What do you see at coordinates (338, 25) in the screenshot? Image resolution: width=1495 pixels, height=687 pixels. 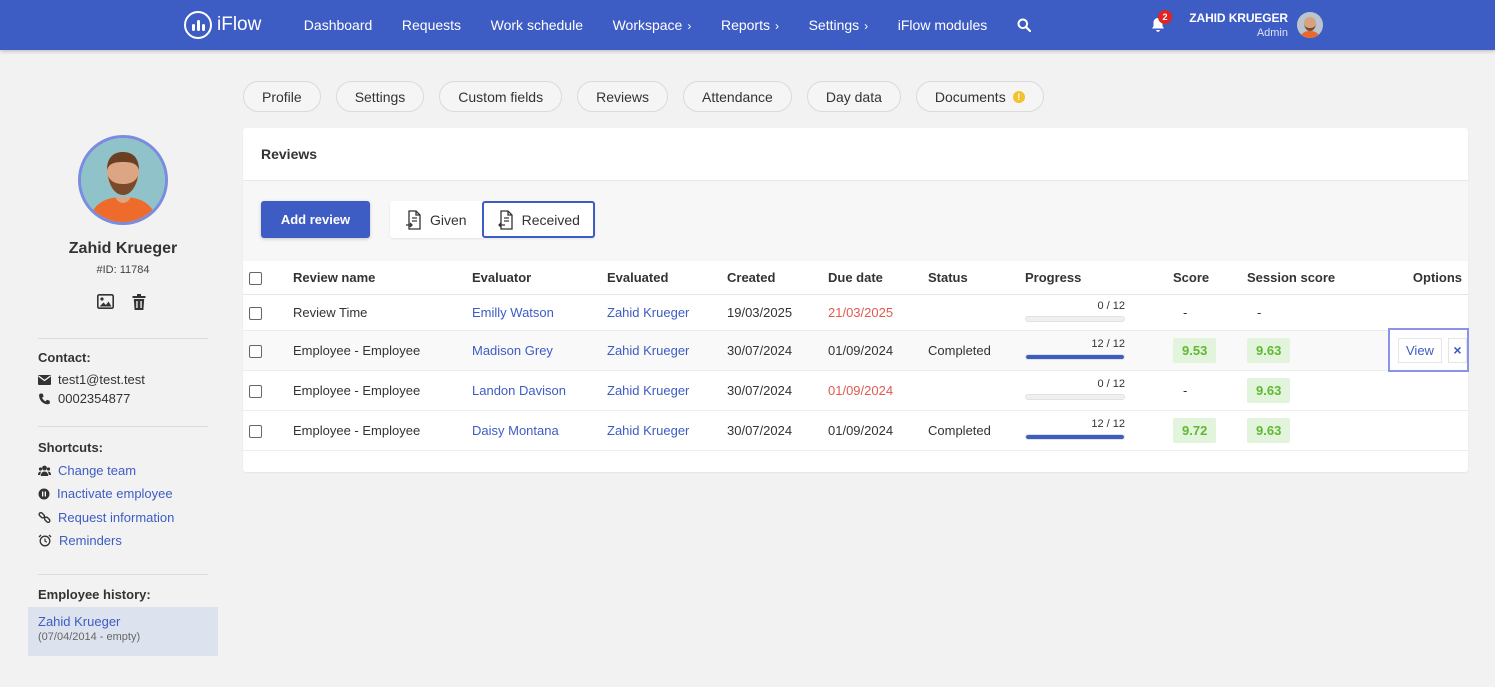 I see `nav-item-dashboard: Dashboard` at bounding box center [338, 25].